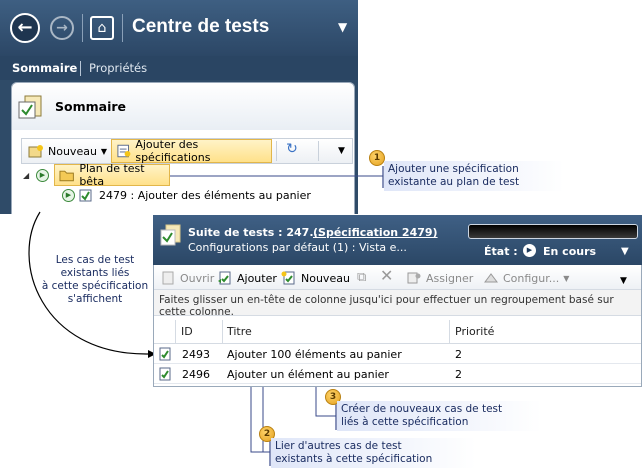  What do you see at coordinates (308, 374) in the screenshot?
I see `cell-title: Ajouter un élément au panier` at bounding box center [308, 374].